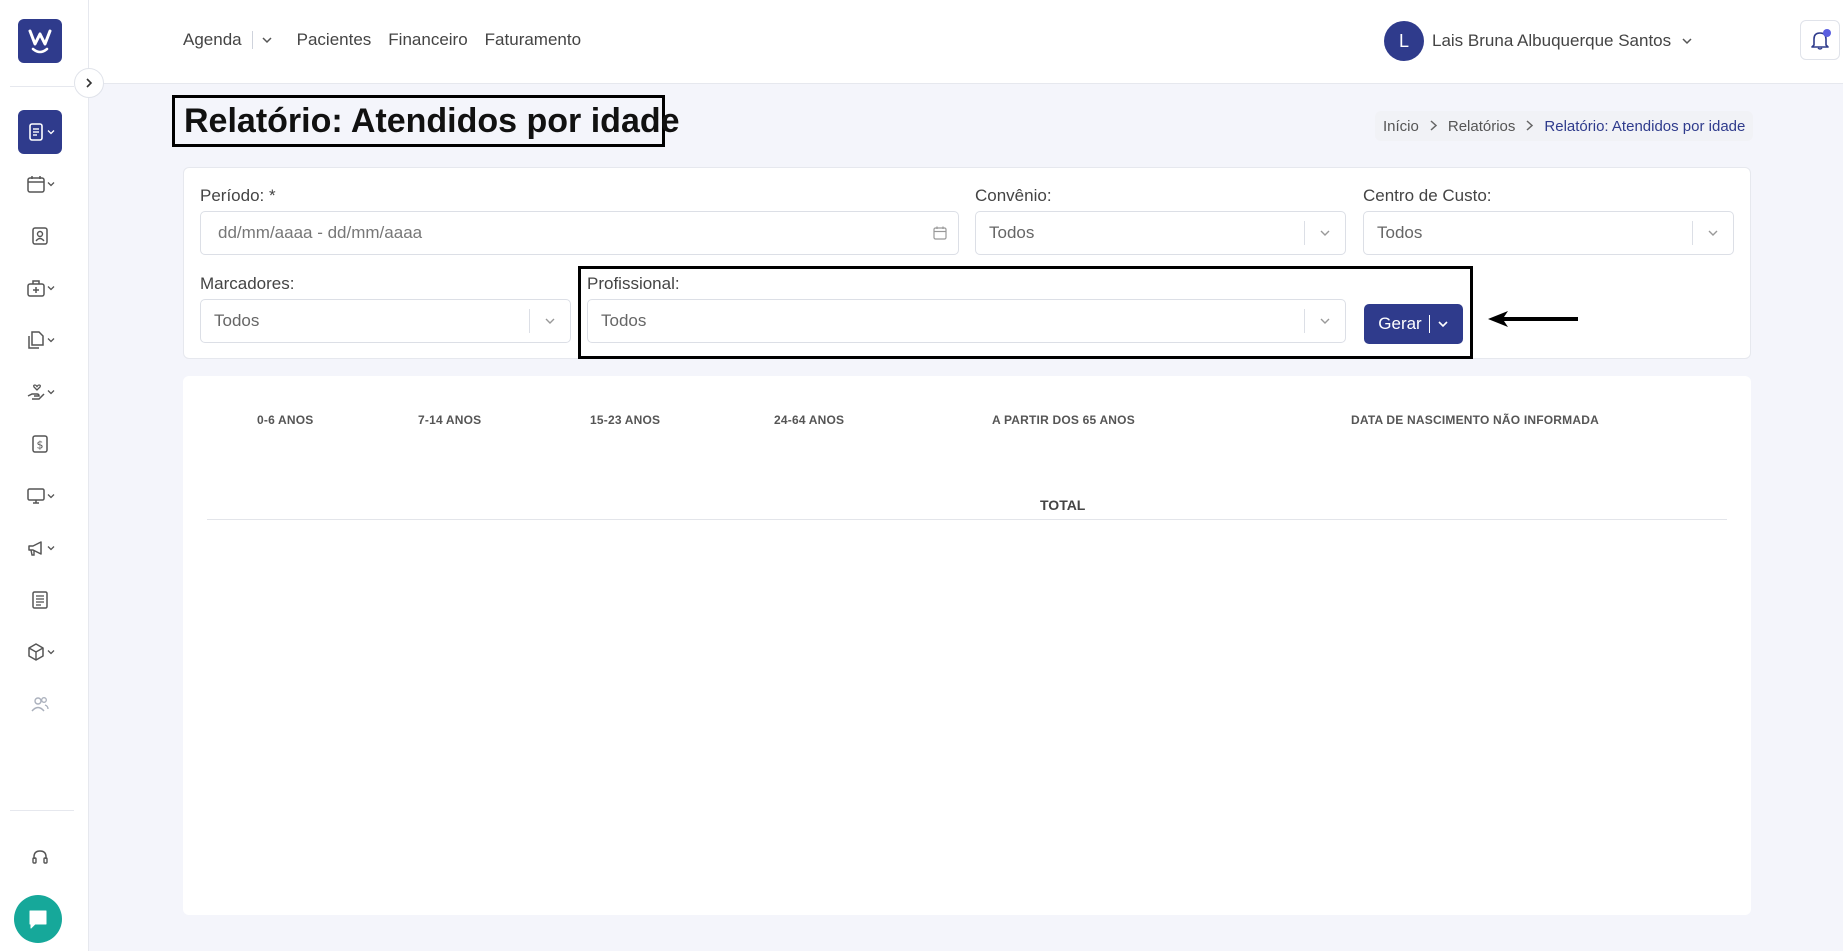 This screenshot has width=1843, height=951. I want to click on top-nav: Agenda Pacientes Financeiro Faturamento, so click(382, 40).